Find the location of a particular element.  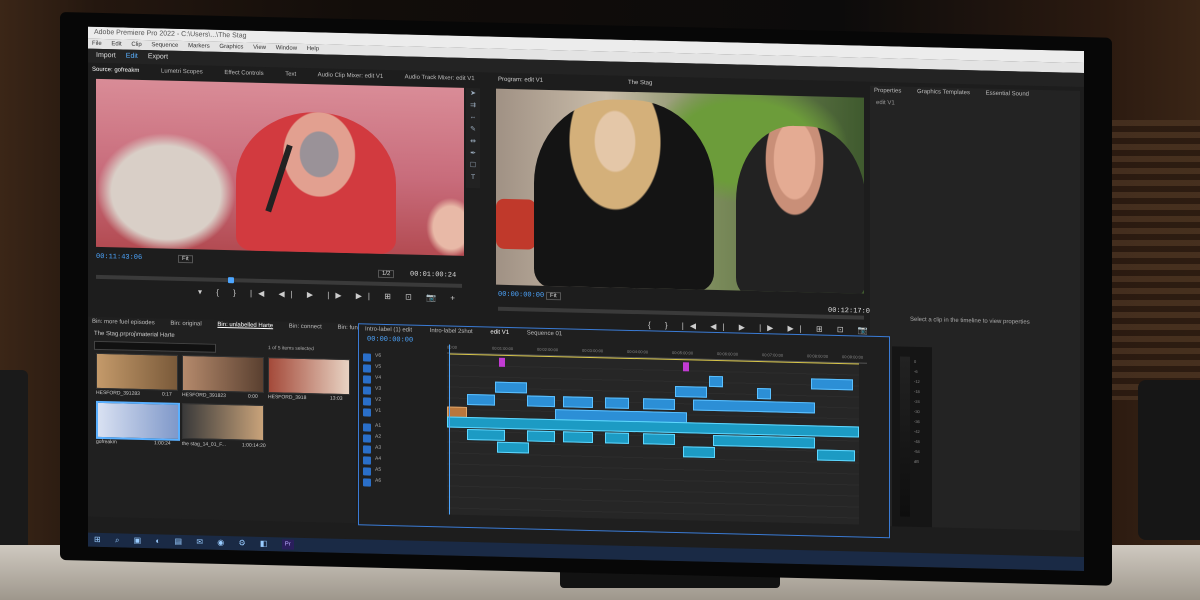

project-search-input is located at coordinates (155, 346).